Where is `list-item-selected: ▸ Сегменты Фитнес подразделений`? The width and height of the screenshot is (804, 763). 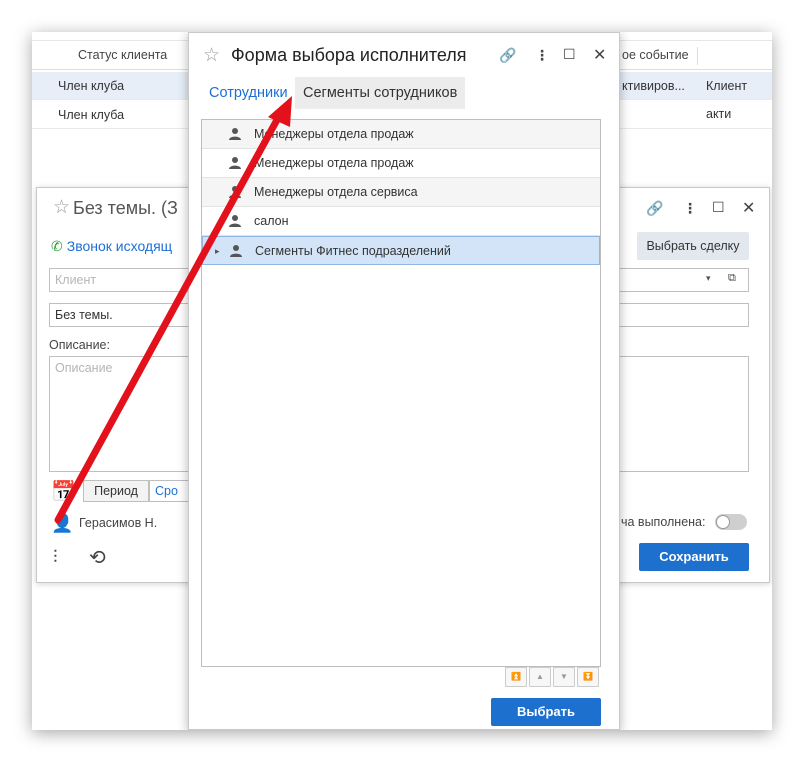 list-item-selected: ▸ Сегменты Фитнес подразделений is located at coordinates (401, 250).